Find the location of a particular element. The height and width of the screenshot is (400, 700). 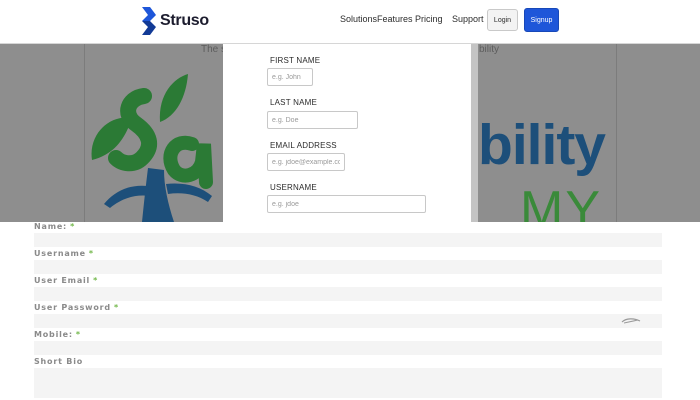

brand-name: Struso is located at coordinates (184, 20).